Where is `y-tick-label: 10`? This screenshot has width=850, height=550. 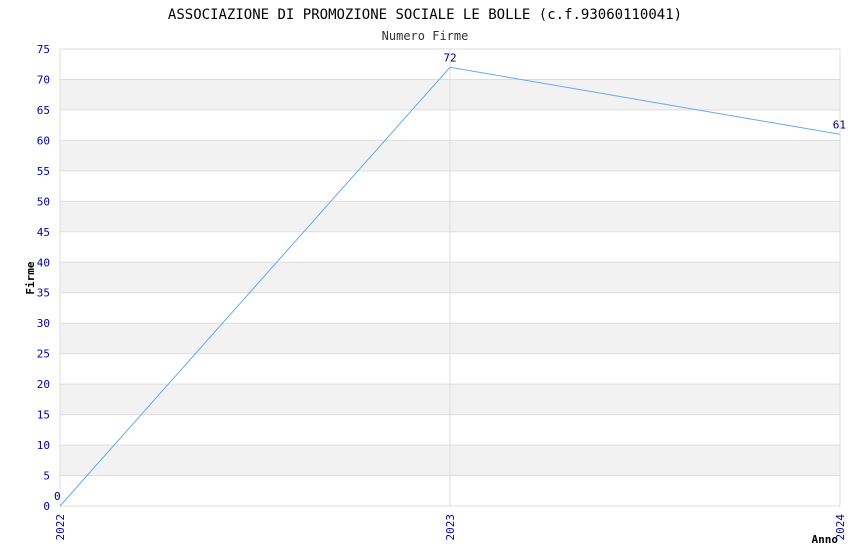
y-tick-label: 10 is located at coordinates (43, 445).